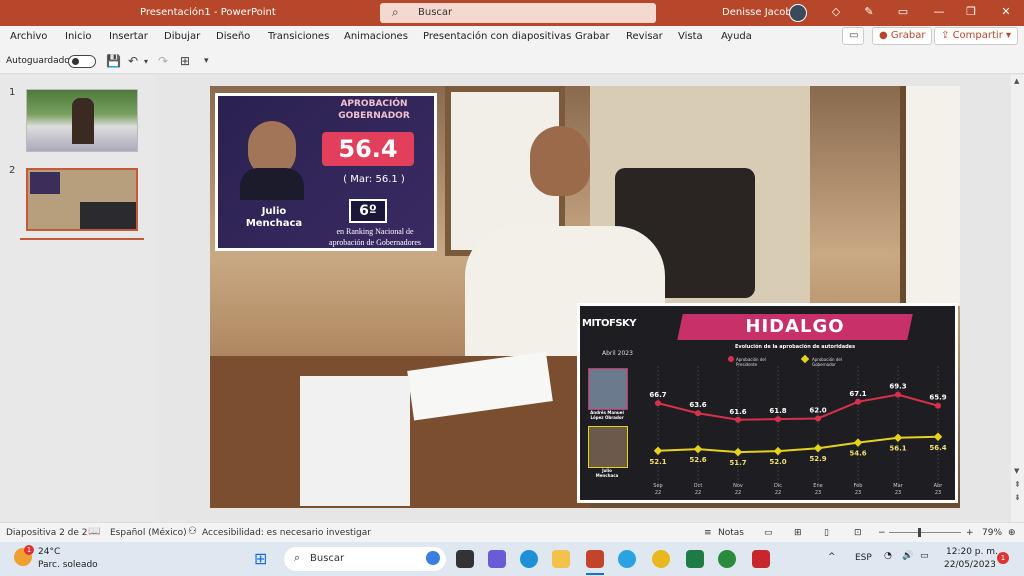 This screenshot has height=576, width=1024. Describe the element at coordinates (907, 556) in the screenshot. I see `volume-icon: 🔊` at that location.